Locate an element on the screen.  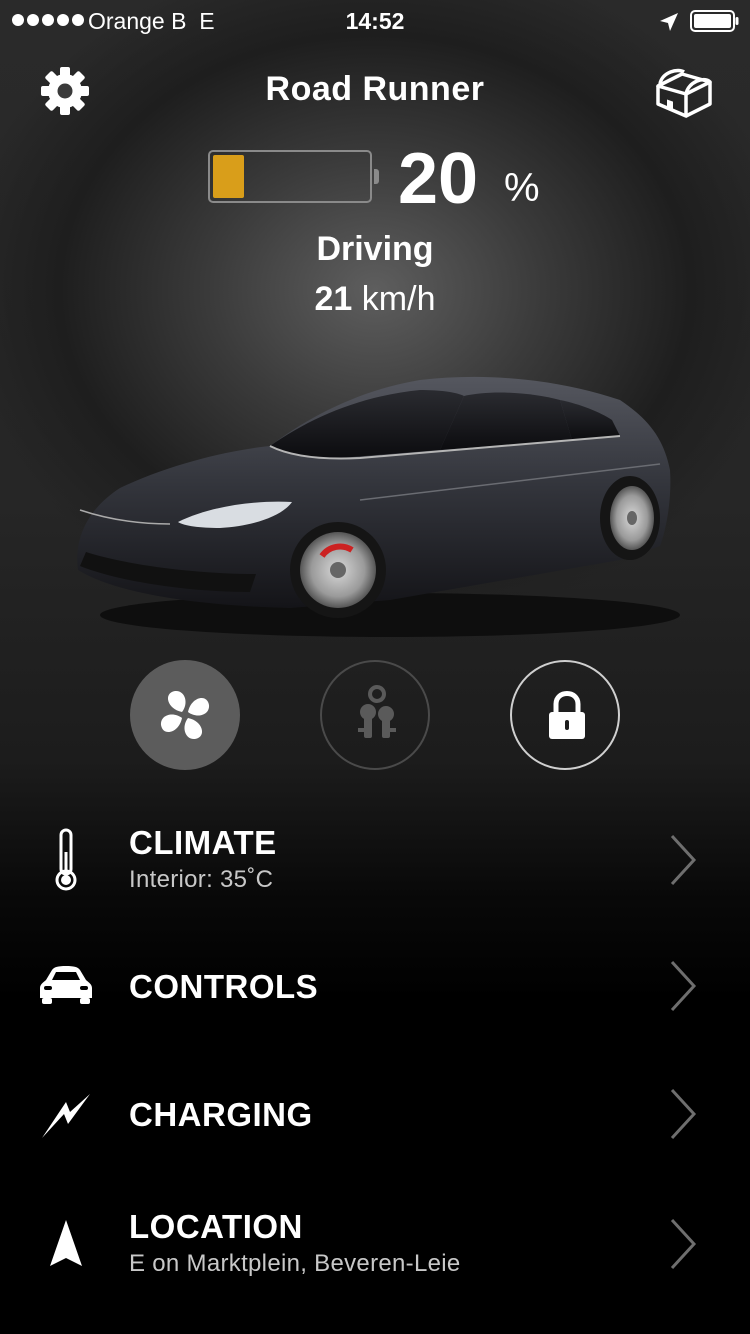
page-title: Road Runner is located at coordinates (375, 89).